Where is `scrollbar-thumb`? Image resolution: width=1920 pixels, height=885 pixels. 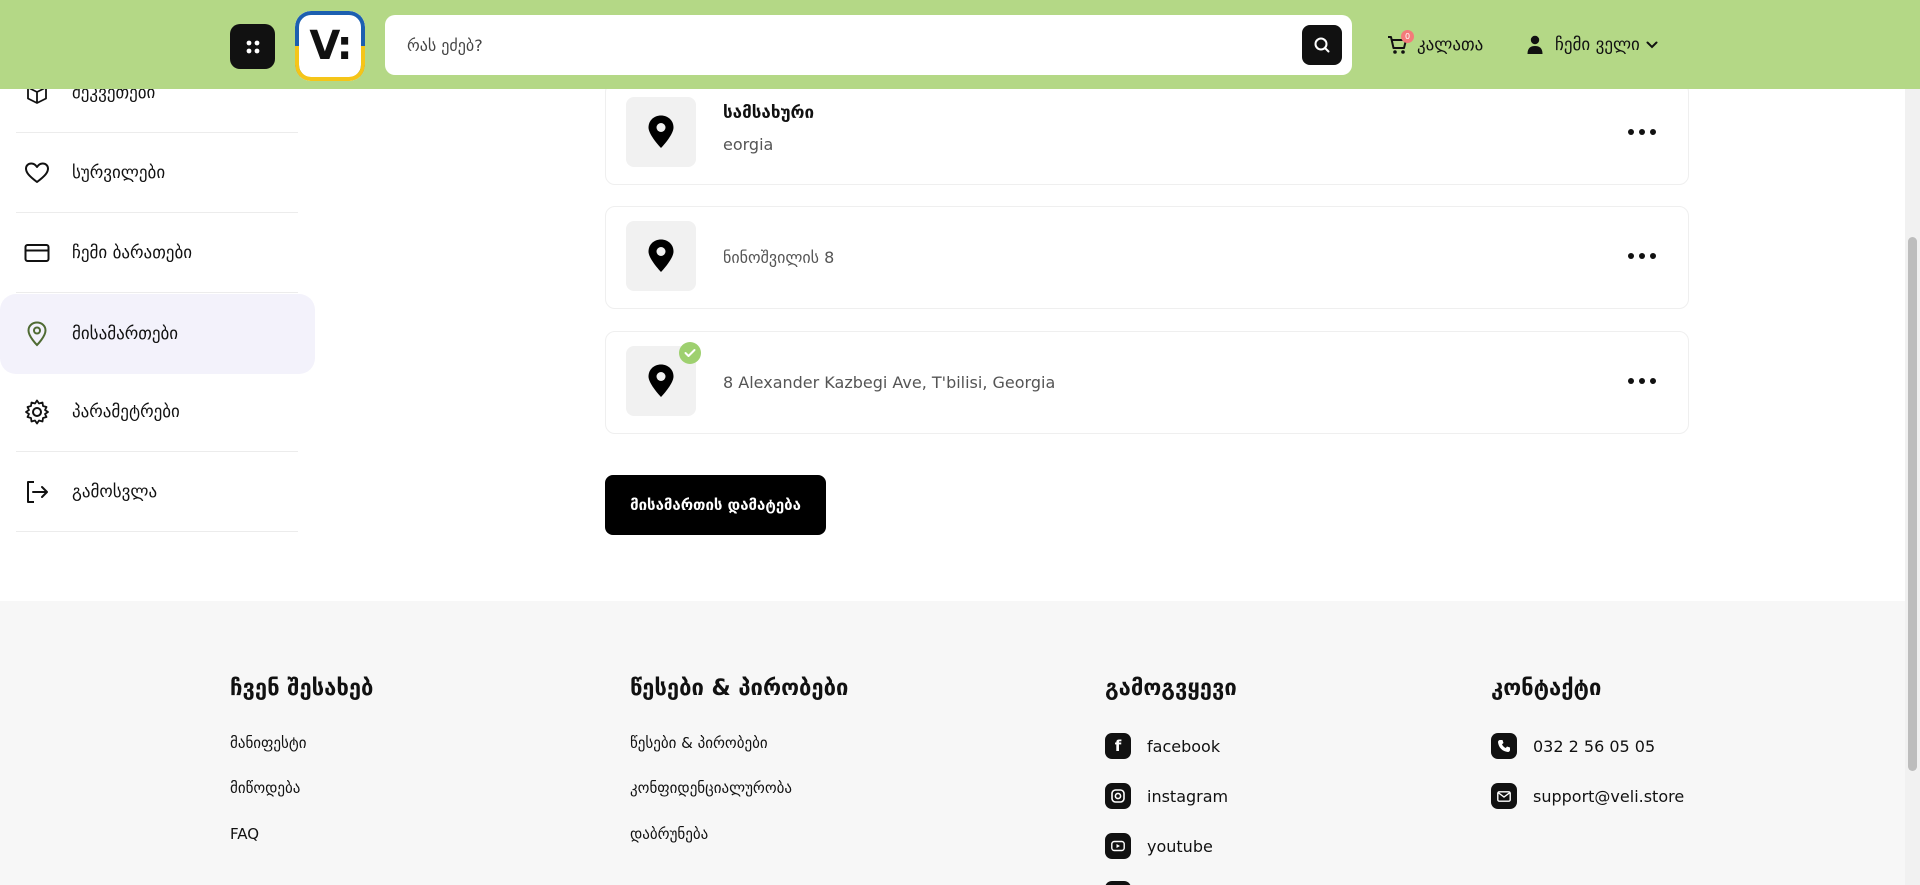 scrollbar-thumb is located at coordinates (1912, 504).